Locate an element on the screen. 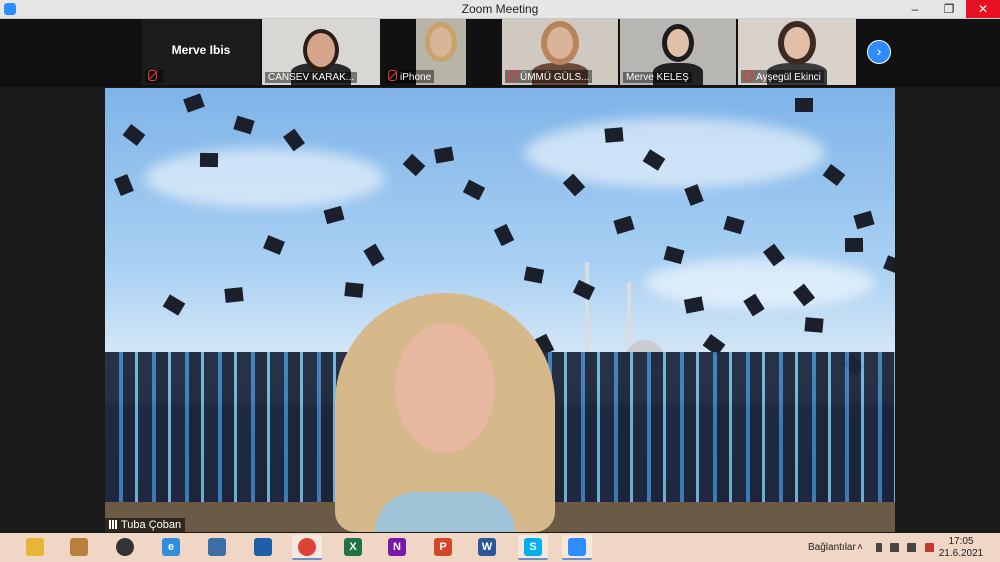 This screenshot has width=1000, height=562. taskbar-button: W is located at coordinates (487, 547).